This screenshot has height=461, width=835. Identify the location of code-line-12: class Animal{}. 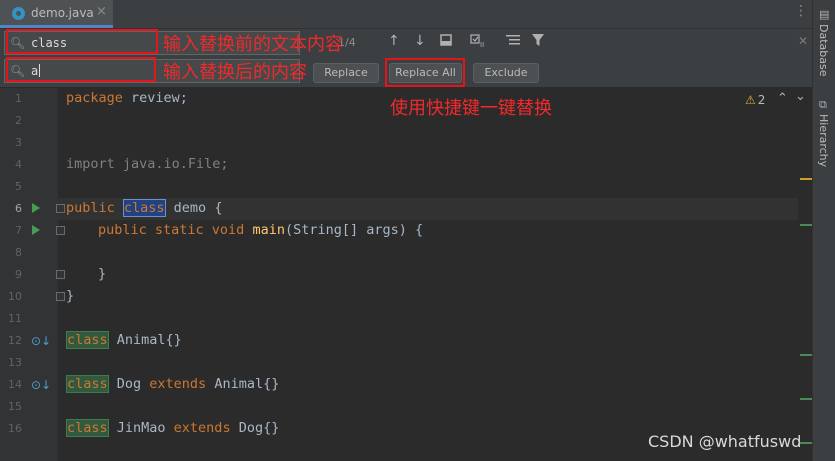
(124, 340).